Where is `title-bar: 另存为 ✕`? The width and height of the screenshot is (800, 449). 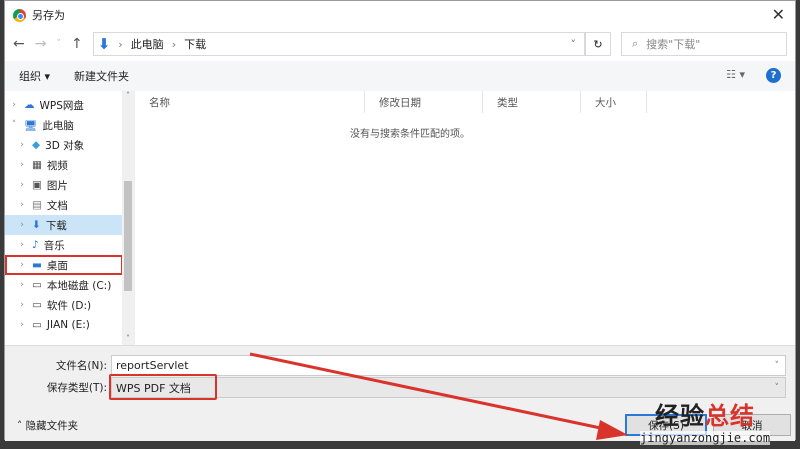 title-bar: 另存为 ✕ is located at coordinates (400, 15).